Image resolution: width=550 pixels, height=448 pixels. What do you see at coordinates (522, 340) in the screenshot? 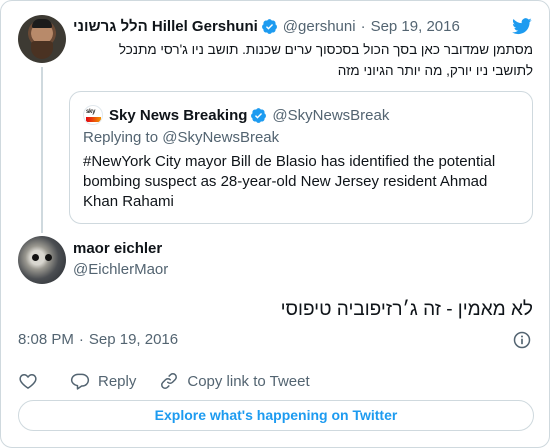
I see `info-icon` at bounding box center [522, 340].